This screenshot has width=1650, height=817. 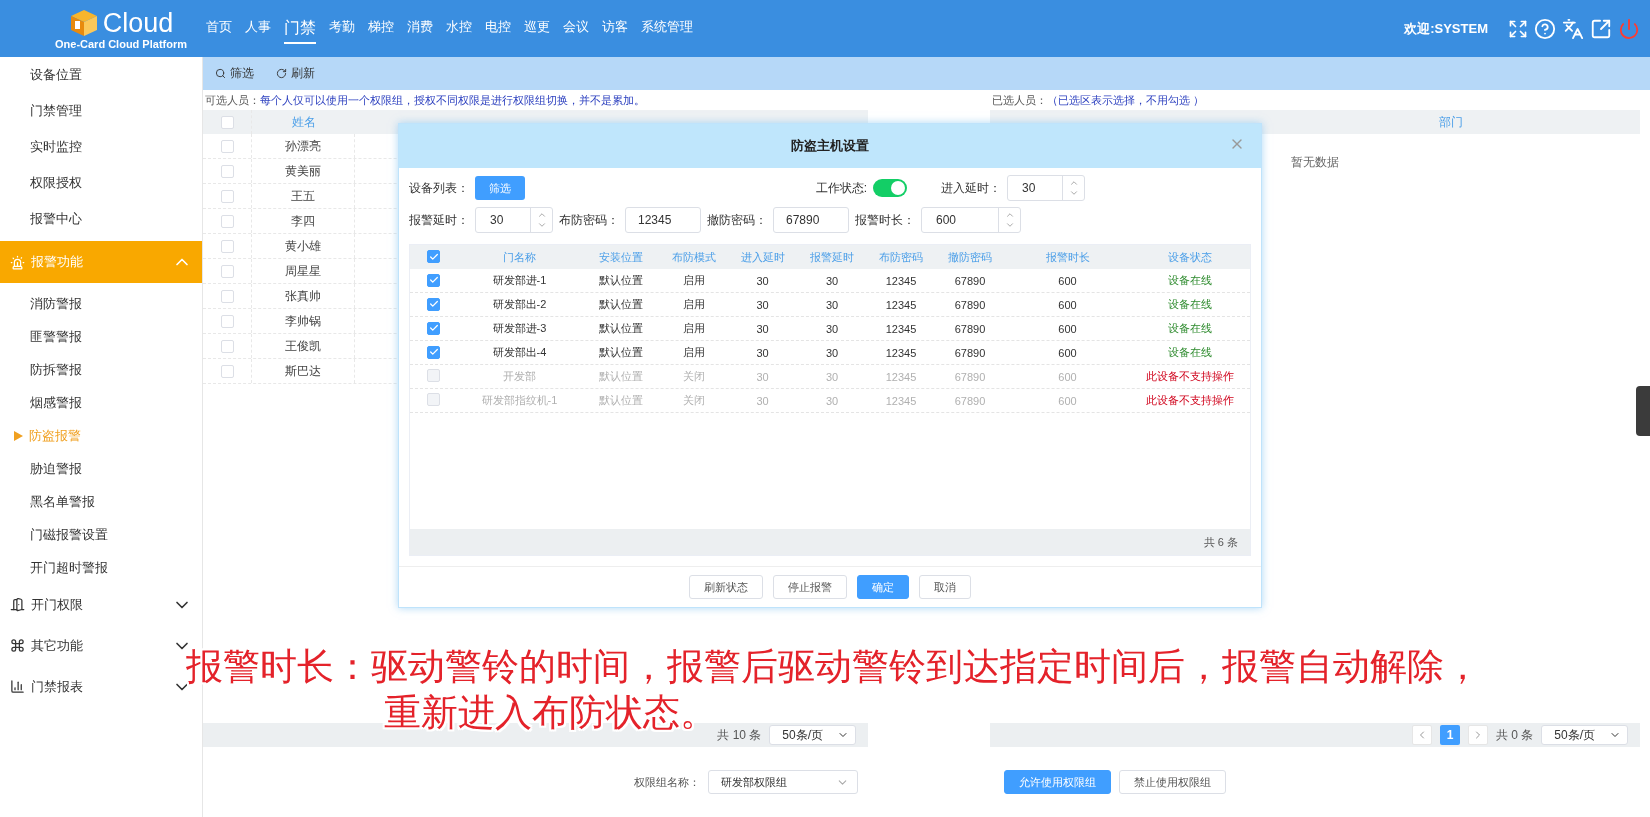 What do you see at coordinates (901, 257) in the screenshot?
I see `column-header: 布防密码` at bounding box center [901, 257].